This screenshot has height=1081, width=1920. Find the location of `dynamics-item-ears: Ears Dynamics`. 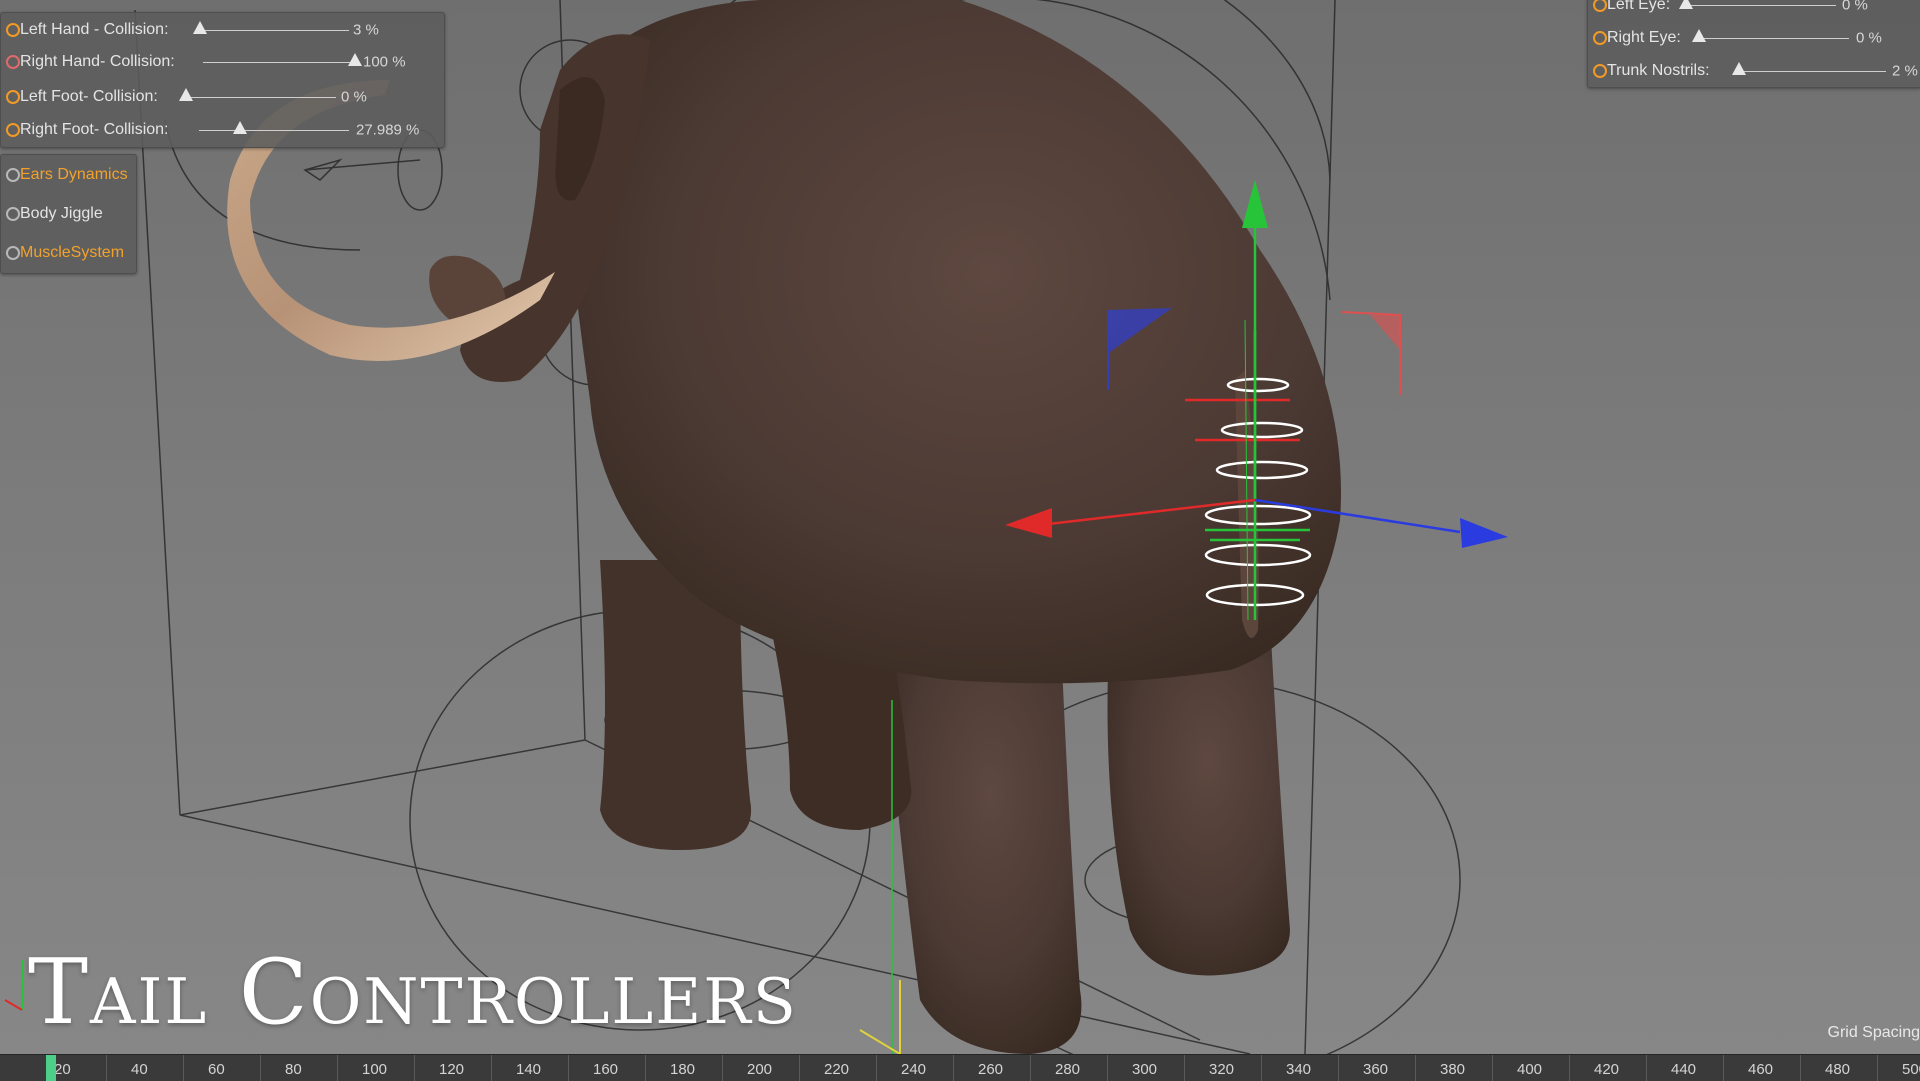

dynamics-item-ears: Ears Dynamics is located at coordinates (68, 175).